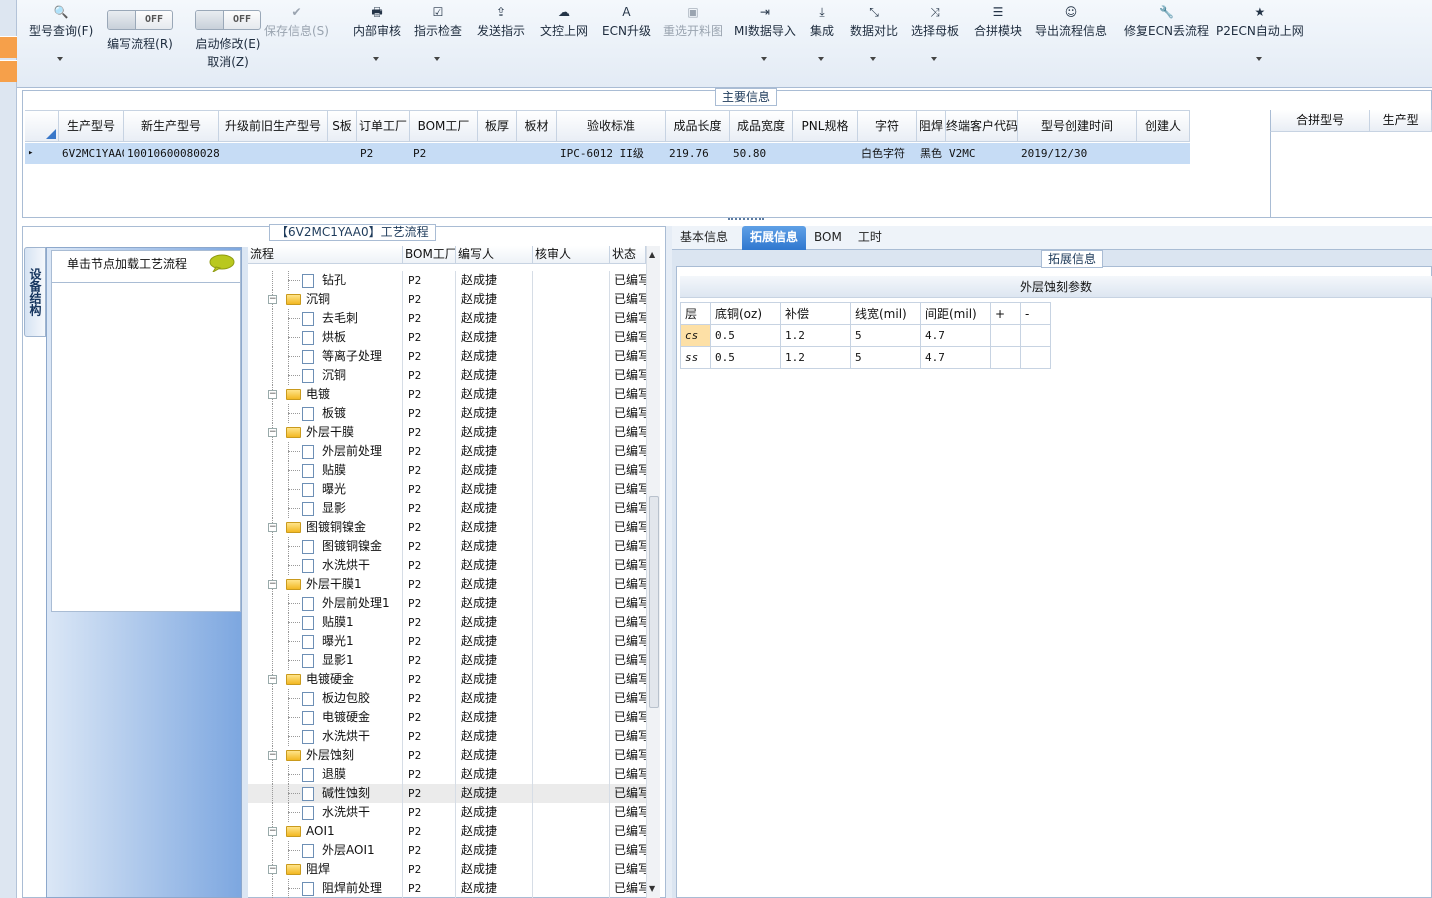 This screenshot has width=1432, height=898. What do you see at coordinates (447, 679) in the screenshot?
I see `table-row: − 电镀硬金 P2 赵成捷 已编写` at bounding box center [447, 679].